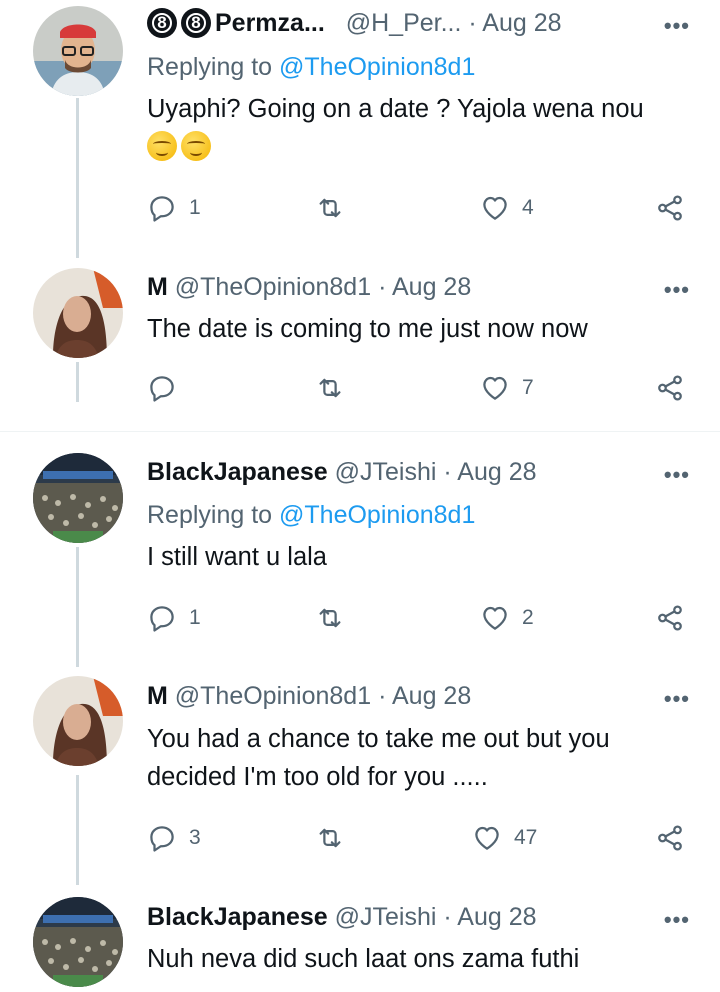 The height and width of the screenshot is (992, 720). I want to click on like-count: 47, so click(526, 837).